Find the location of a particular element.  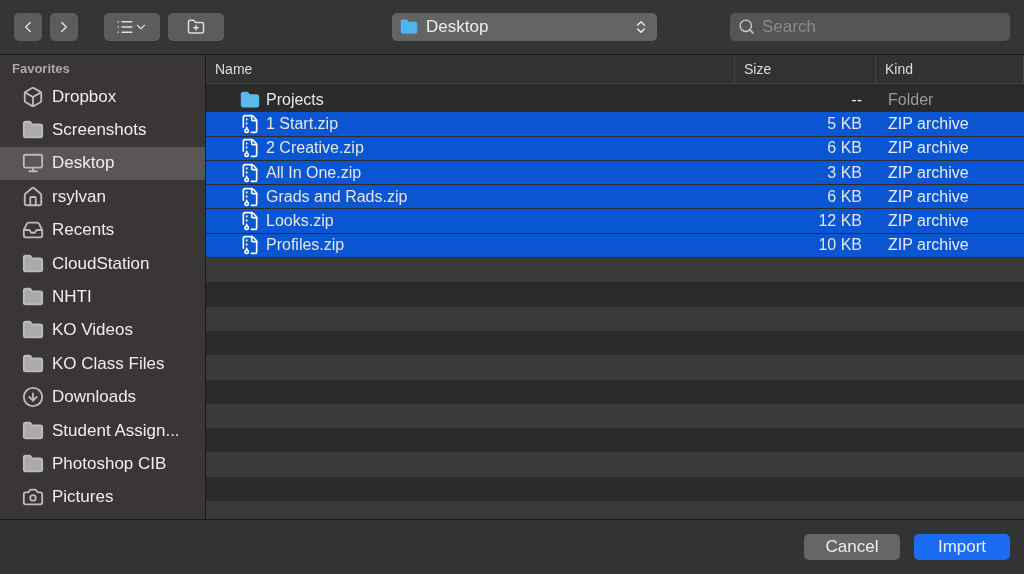

column-header: Kind is located at coordinates (950, 69).